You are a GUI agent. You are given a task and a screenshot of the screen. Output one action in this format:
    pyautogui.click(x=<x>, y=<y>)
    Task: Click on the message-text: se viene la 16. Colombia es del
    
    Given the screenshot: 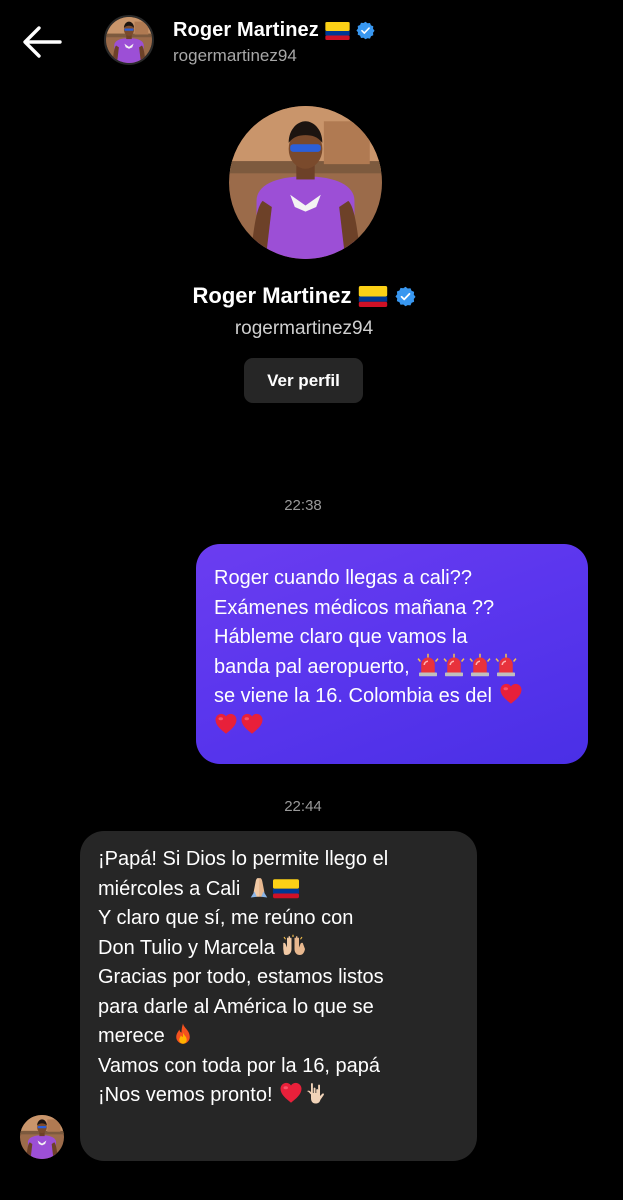 What is the action you would take?
    pyautogui.click(x=353, y=696)
    